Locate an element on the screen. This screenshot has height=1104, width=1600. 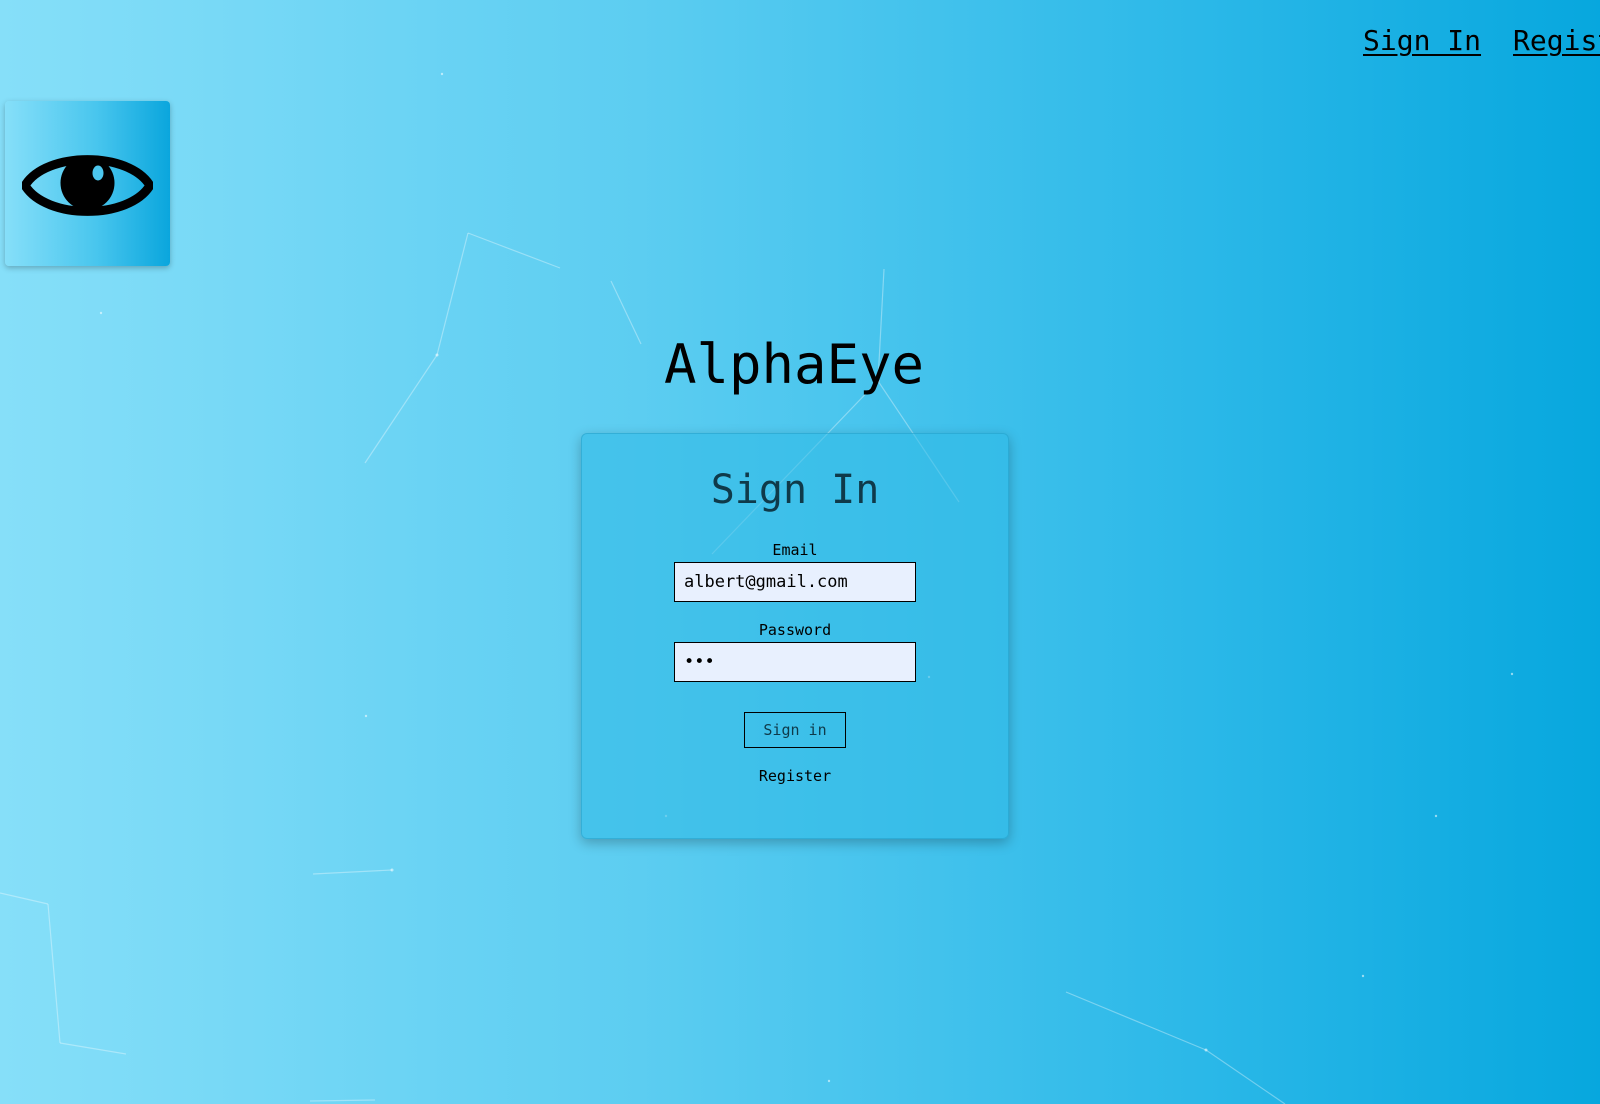
register-link: Register is located at coordinates (795, 776).